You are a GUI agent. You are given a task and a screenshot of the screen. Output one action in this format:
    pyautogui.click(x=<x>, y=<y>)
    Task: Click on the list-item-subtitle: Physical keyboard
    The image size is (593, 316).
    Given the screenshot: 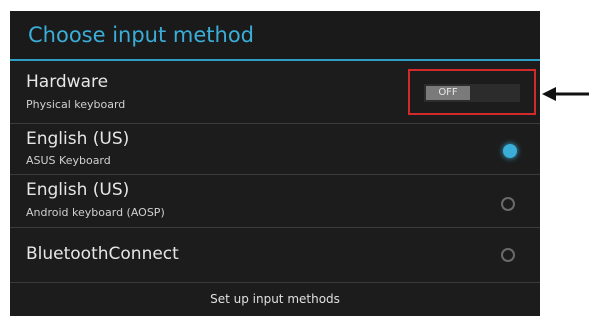 What is the action you would take?
    pyautogui.click(x=76, y=104)
    